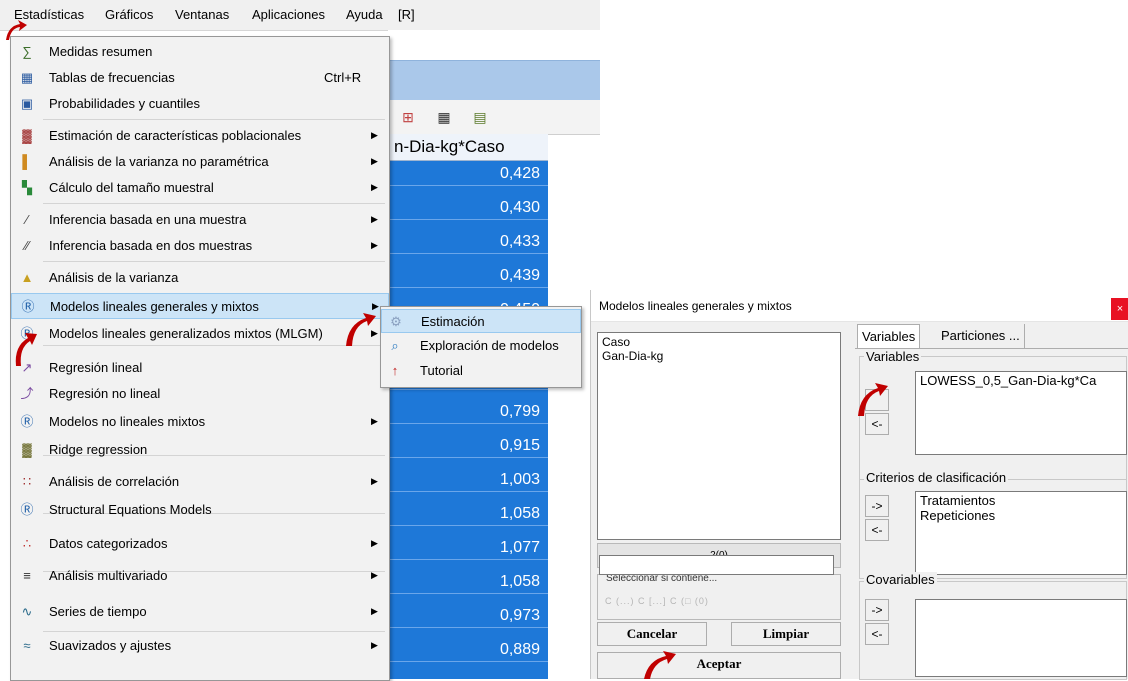  What do you see at coordinates (719, 356) in the screenshot?
I see `list-item: Gan-Dia-kg` at bounding box center [719, 356].